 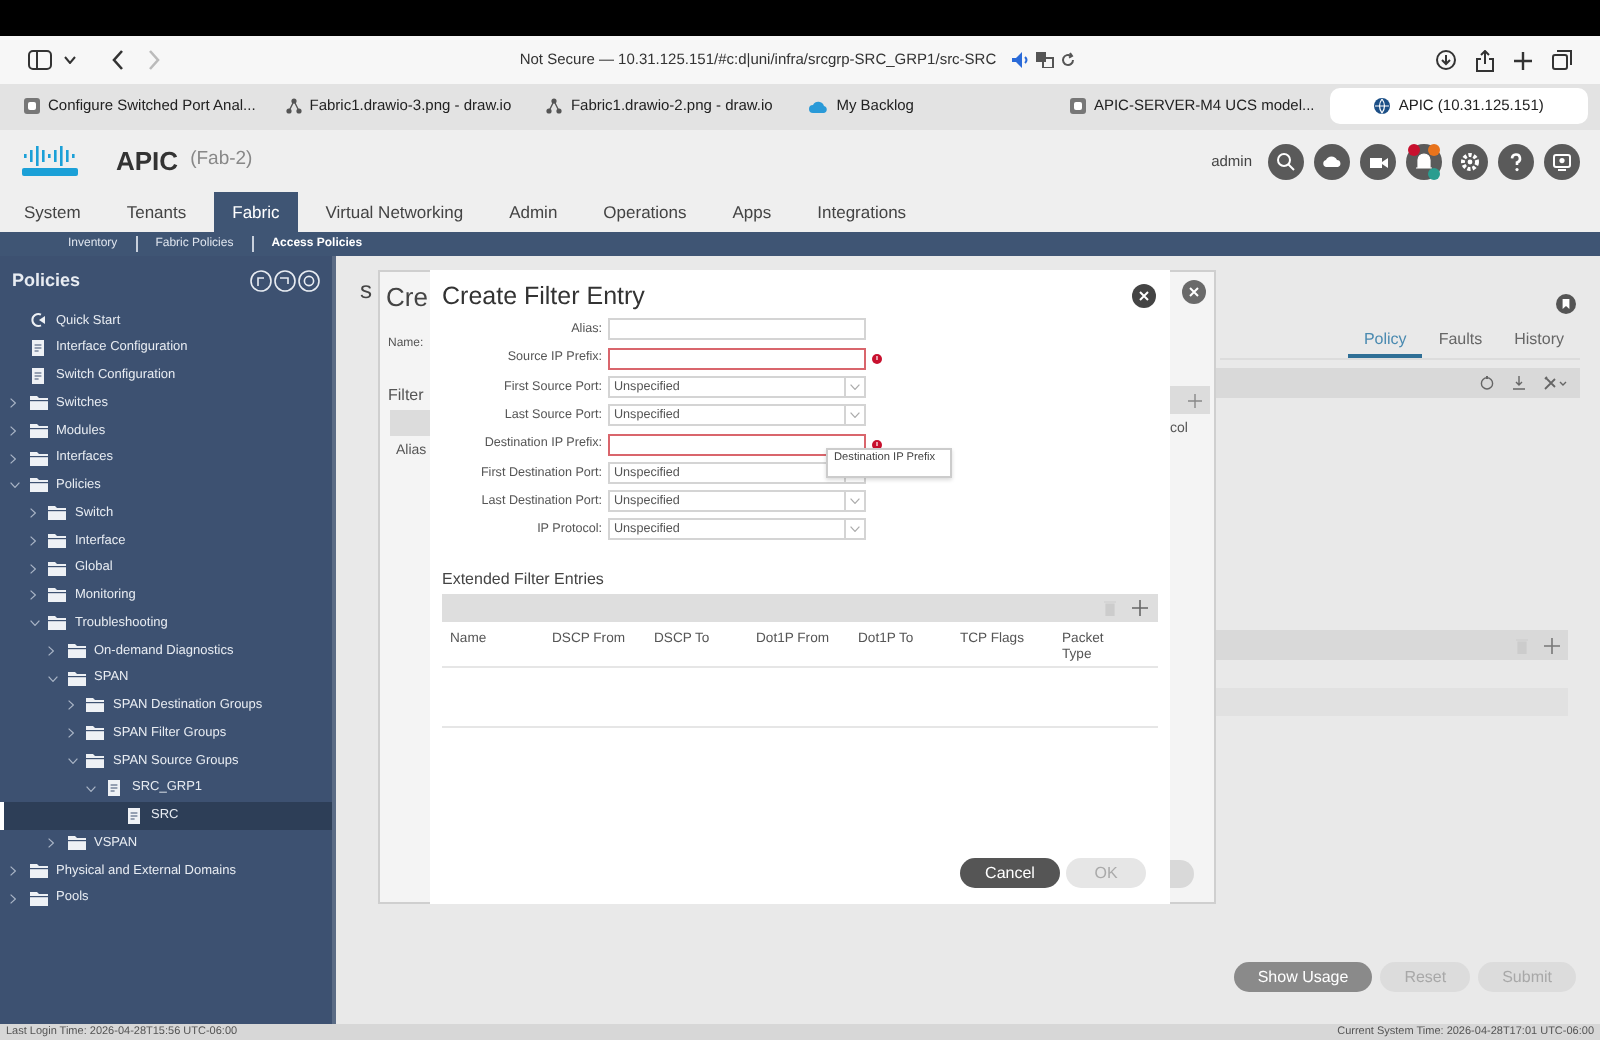 I want to click on search-icon, so click(x=1286, y=161).